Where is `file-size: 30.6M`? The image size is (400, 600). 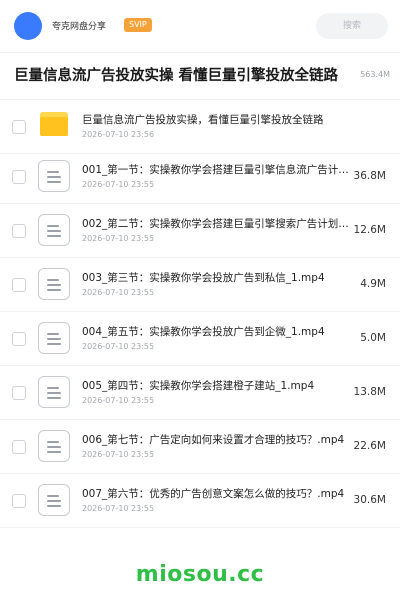
file-size: 30.6M is located at coordinates (369, 500).